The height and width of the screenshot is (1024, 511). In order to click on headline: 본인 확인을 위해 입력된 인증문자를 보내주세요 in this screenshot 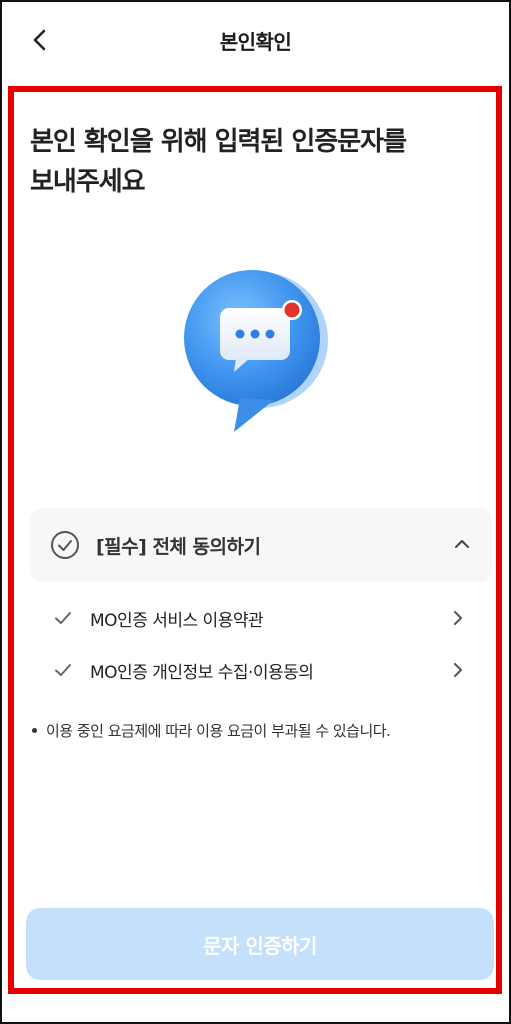, I will do `click(260, 162)`.